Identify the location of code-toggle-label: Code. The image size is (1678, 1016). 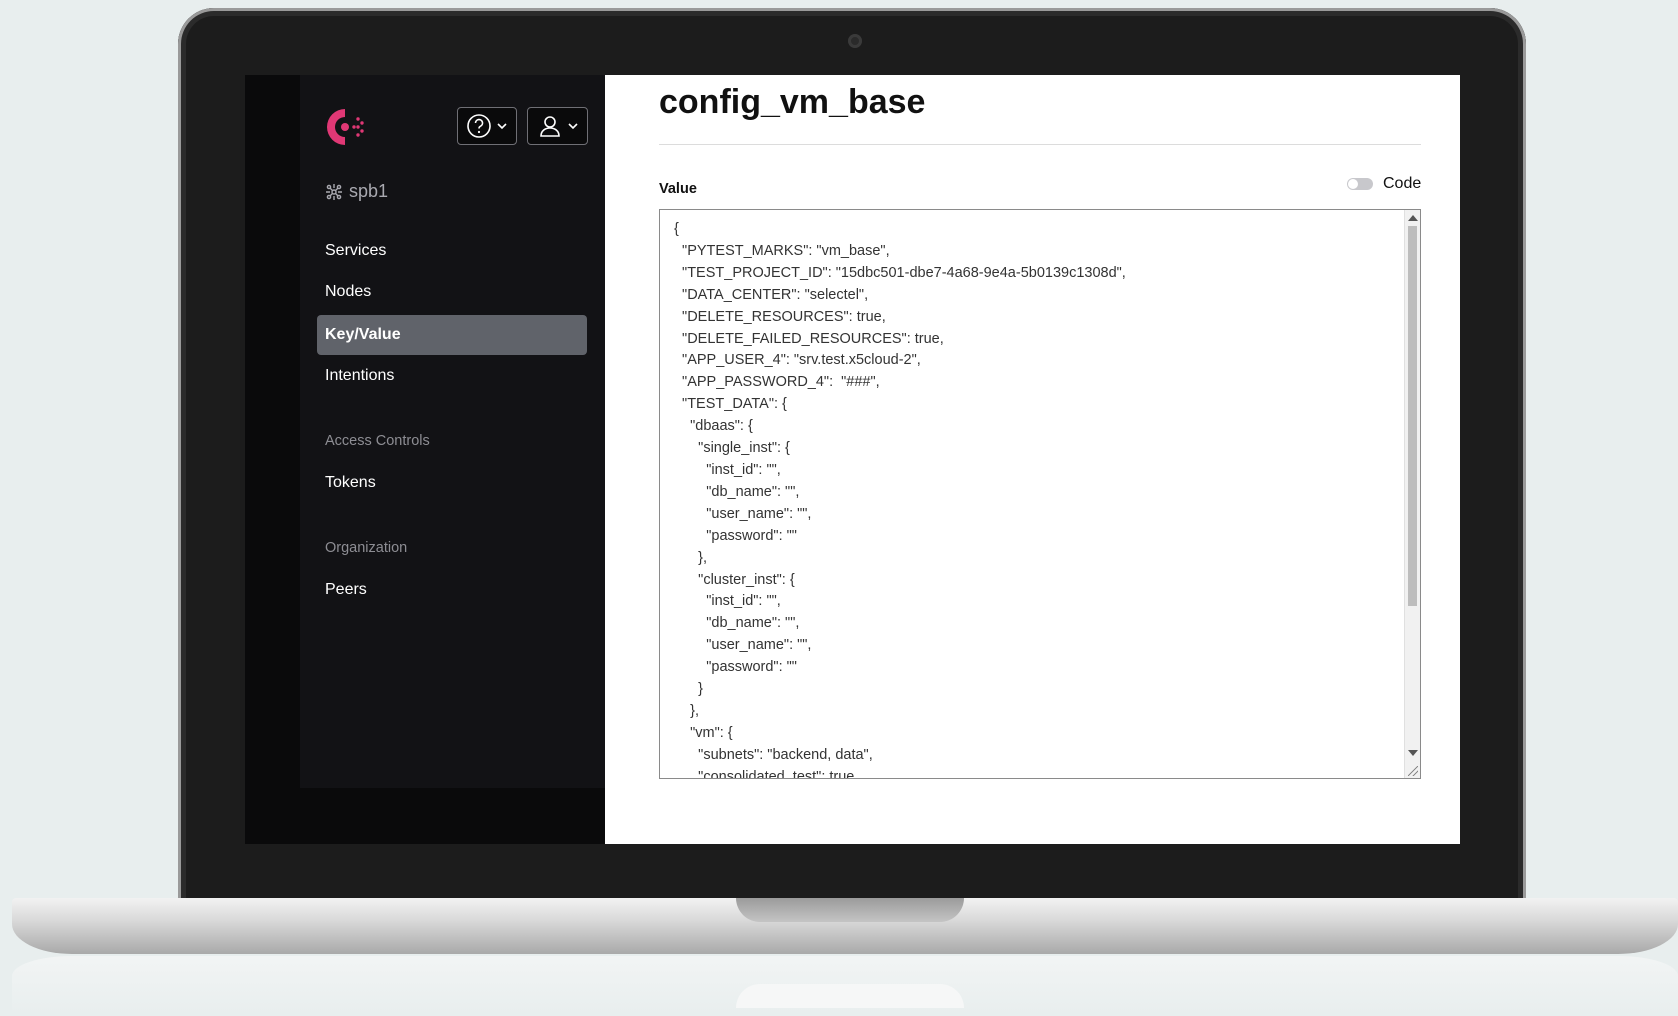
(1402, 183).